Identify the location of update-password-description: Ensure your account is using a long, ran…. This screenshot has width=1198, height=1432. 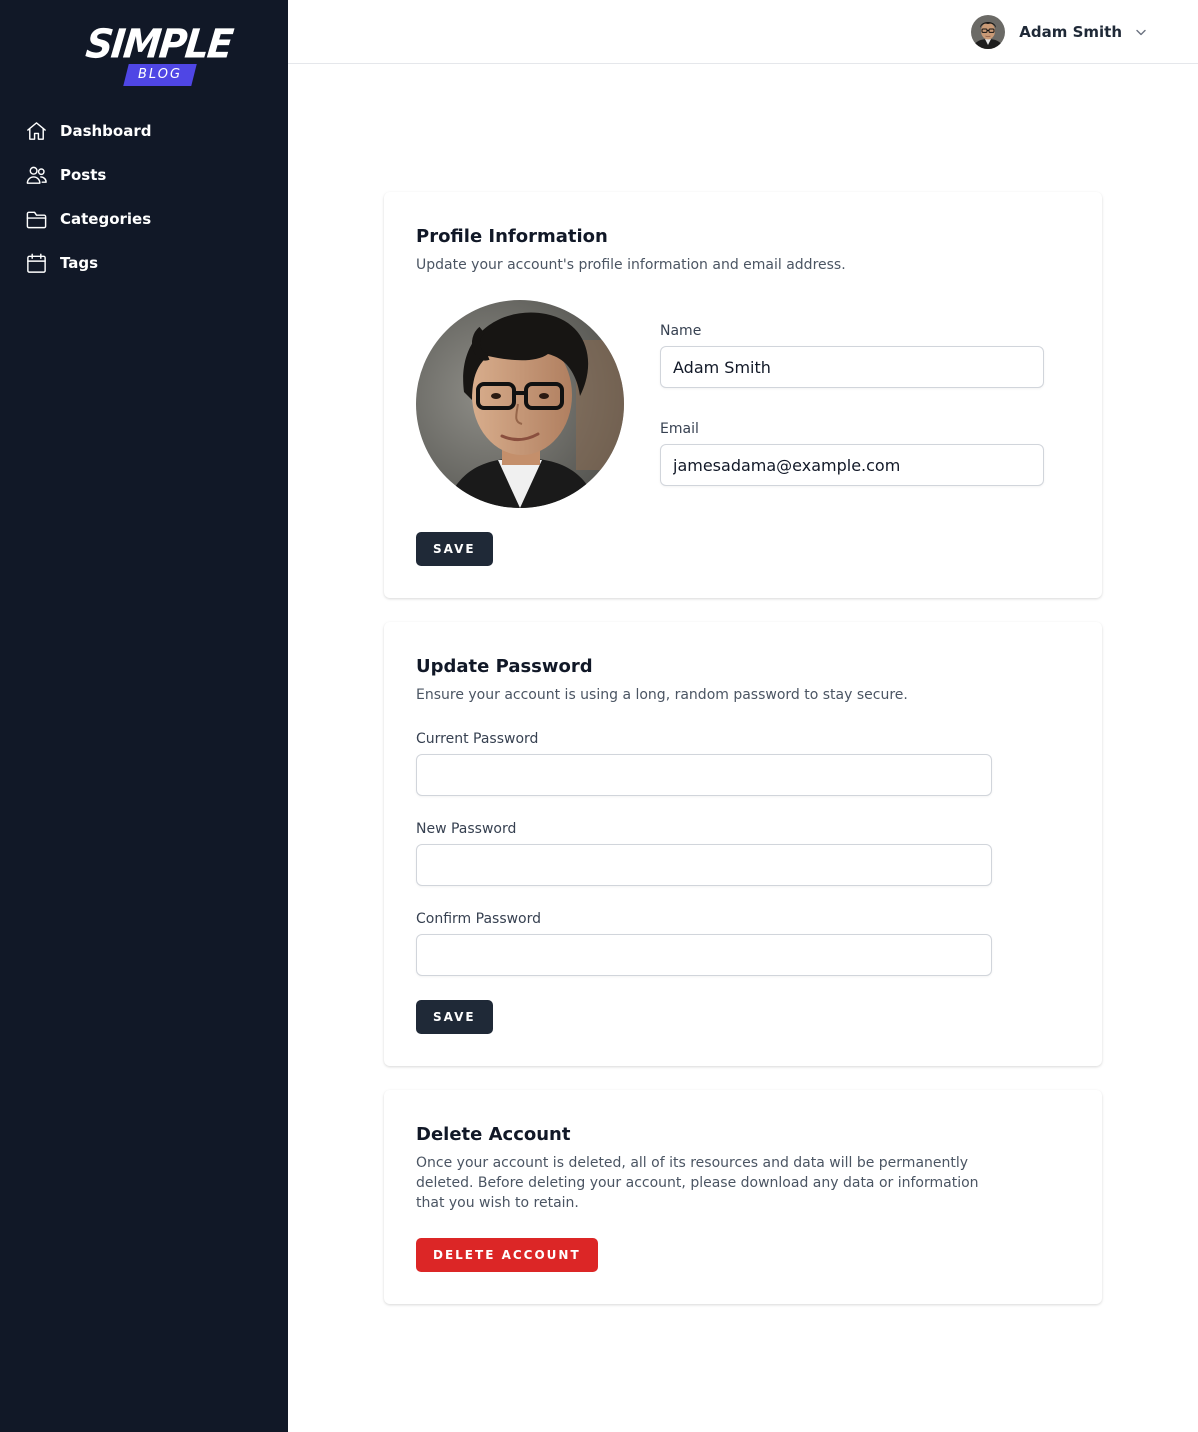
(662, 695).